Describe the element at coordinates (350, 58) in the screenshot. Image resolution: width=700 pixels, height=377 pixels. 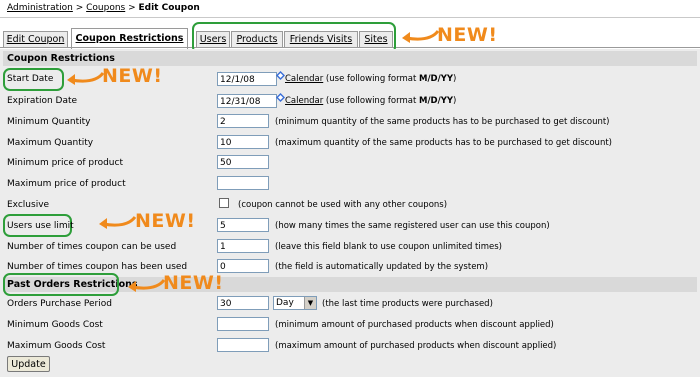
I see `section-coupon-restrictions: Coupon Restrictions` at that location.